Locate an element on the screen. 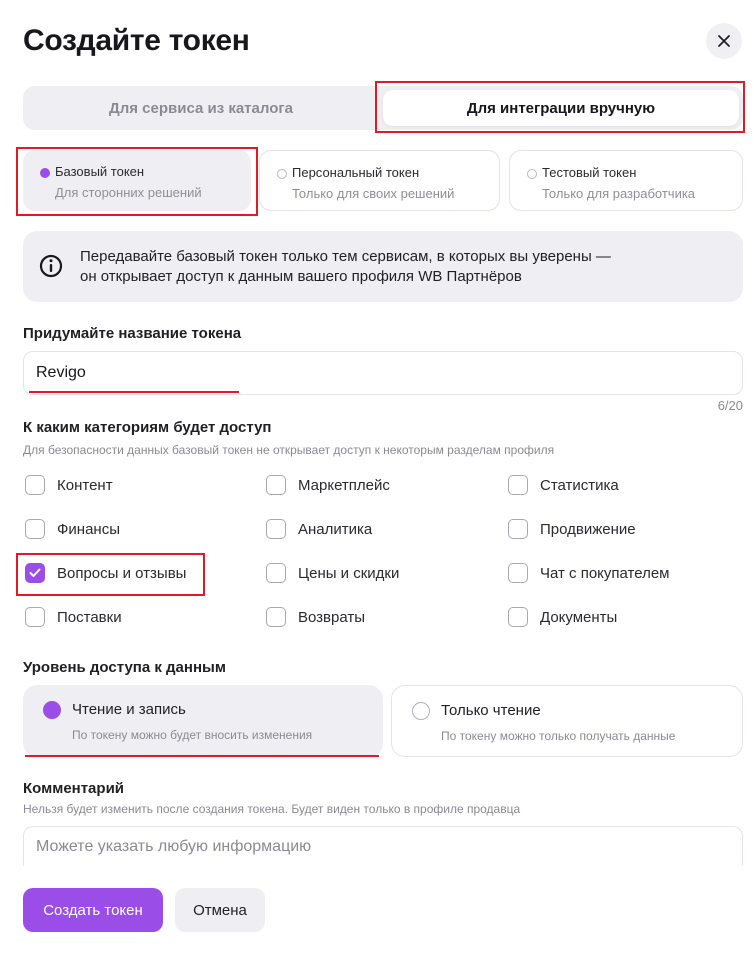 This screenshot has width=754, height=954. scroll-fade is located at coordinates (377, 868).